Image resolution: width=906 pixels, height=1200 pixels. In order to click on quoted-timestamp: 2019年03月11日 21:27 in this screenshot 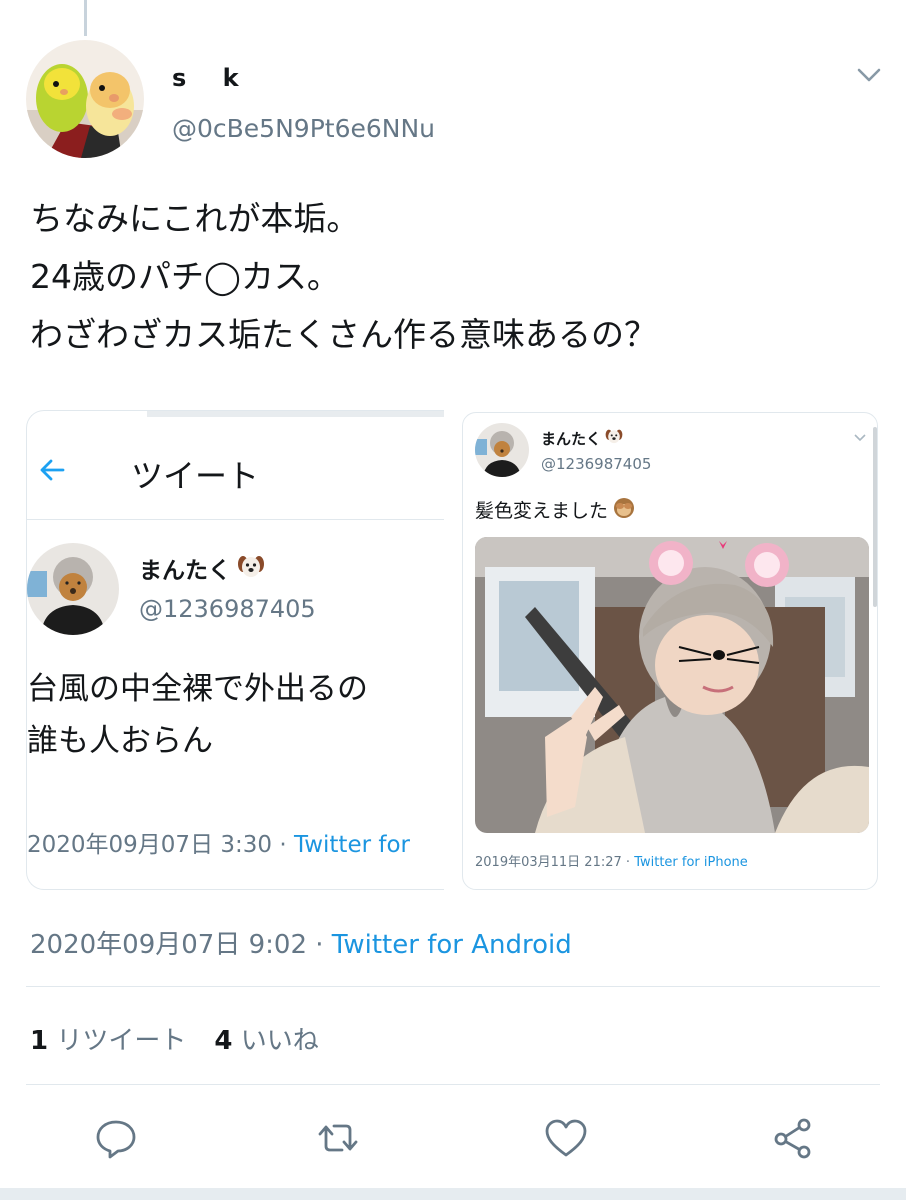, I will do `click(548, 862)`.